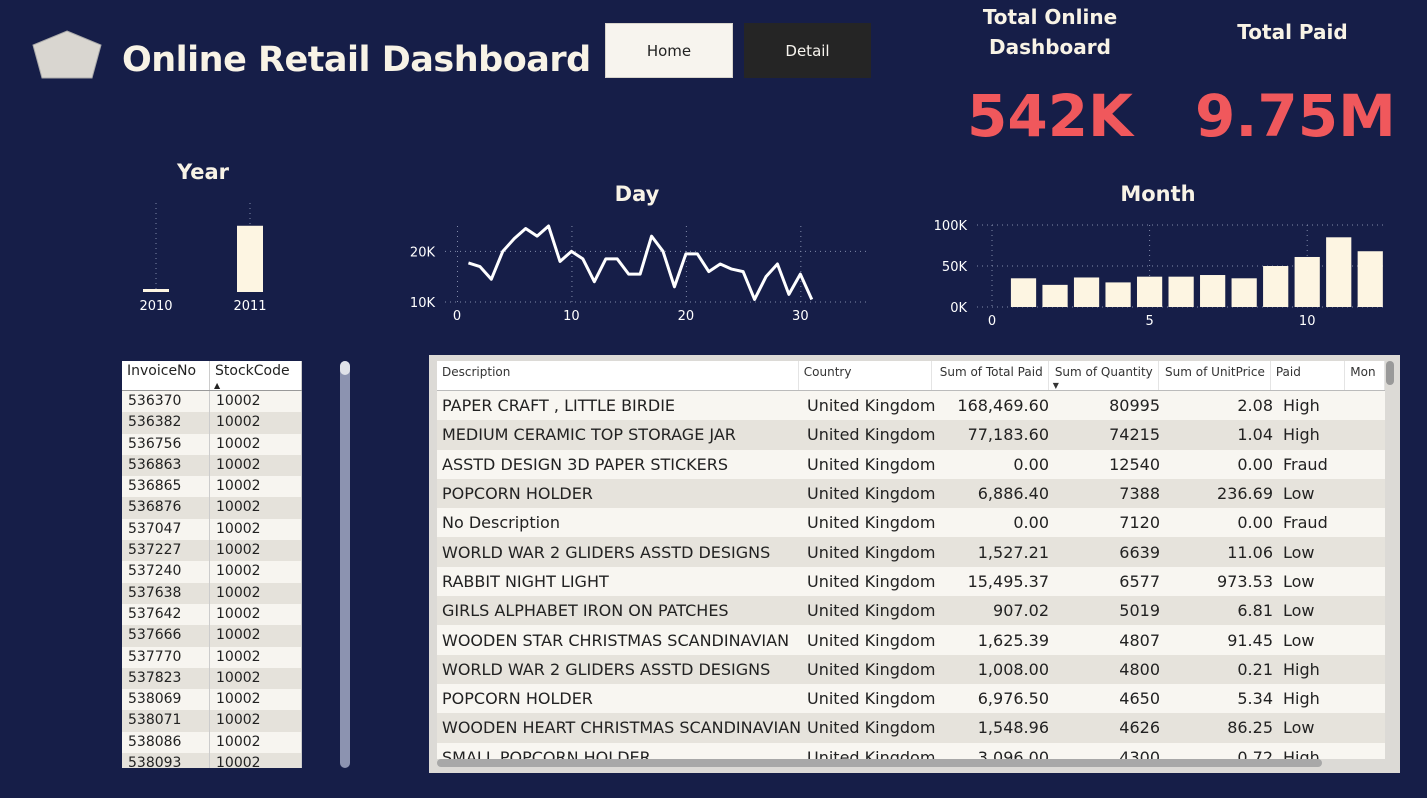 The image size is (1427, 798). Describe the element at coordinates (1139, 699) in the screenshot. I see `quantity-cell: 4650` at that location.